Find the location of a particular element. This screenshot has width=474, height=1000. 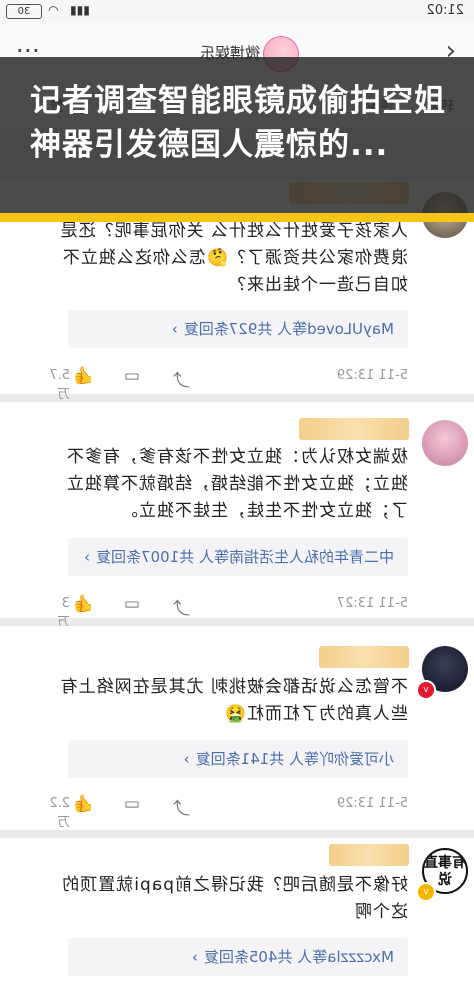

reply-summary-text: 小可爱你吖等人 共141条回复 is located at coordinates (294, 759).